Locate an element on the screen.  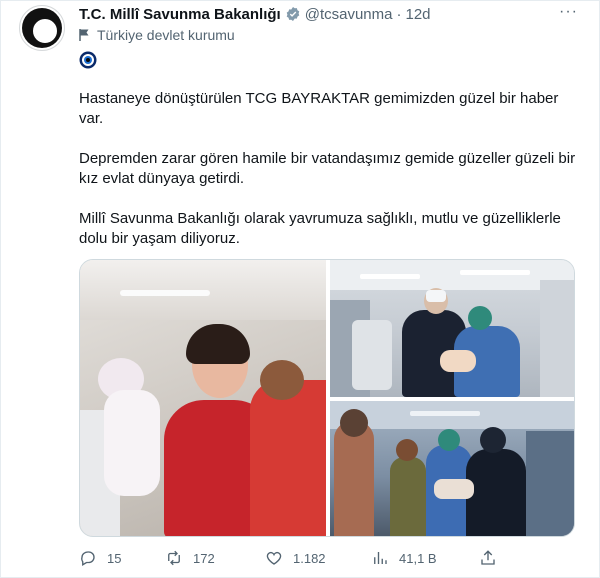
retweet-button: 172 is located at coordinates (190, 558).